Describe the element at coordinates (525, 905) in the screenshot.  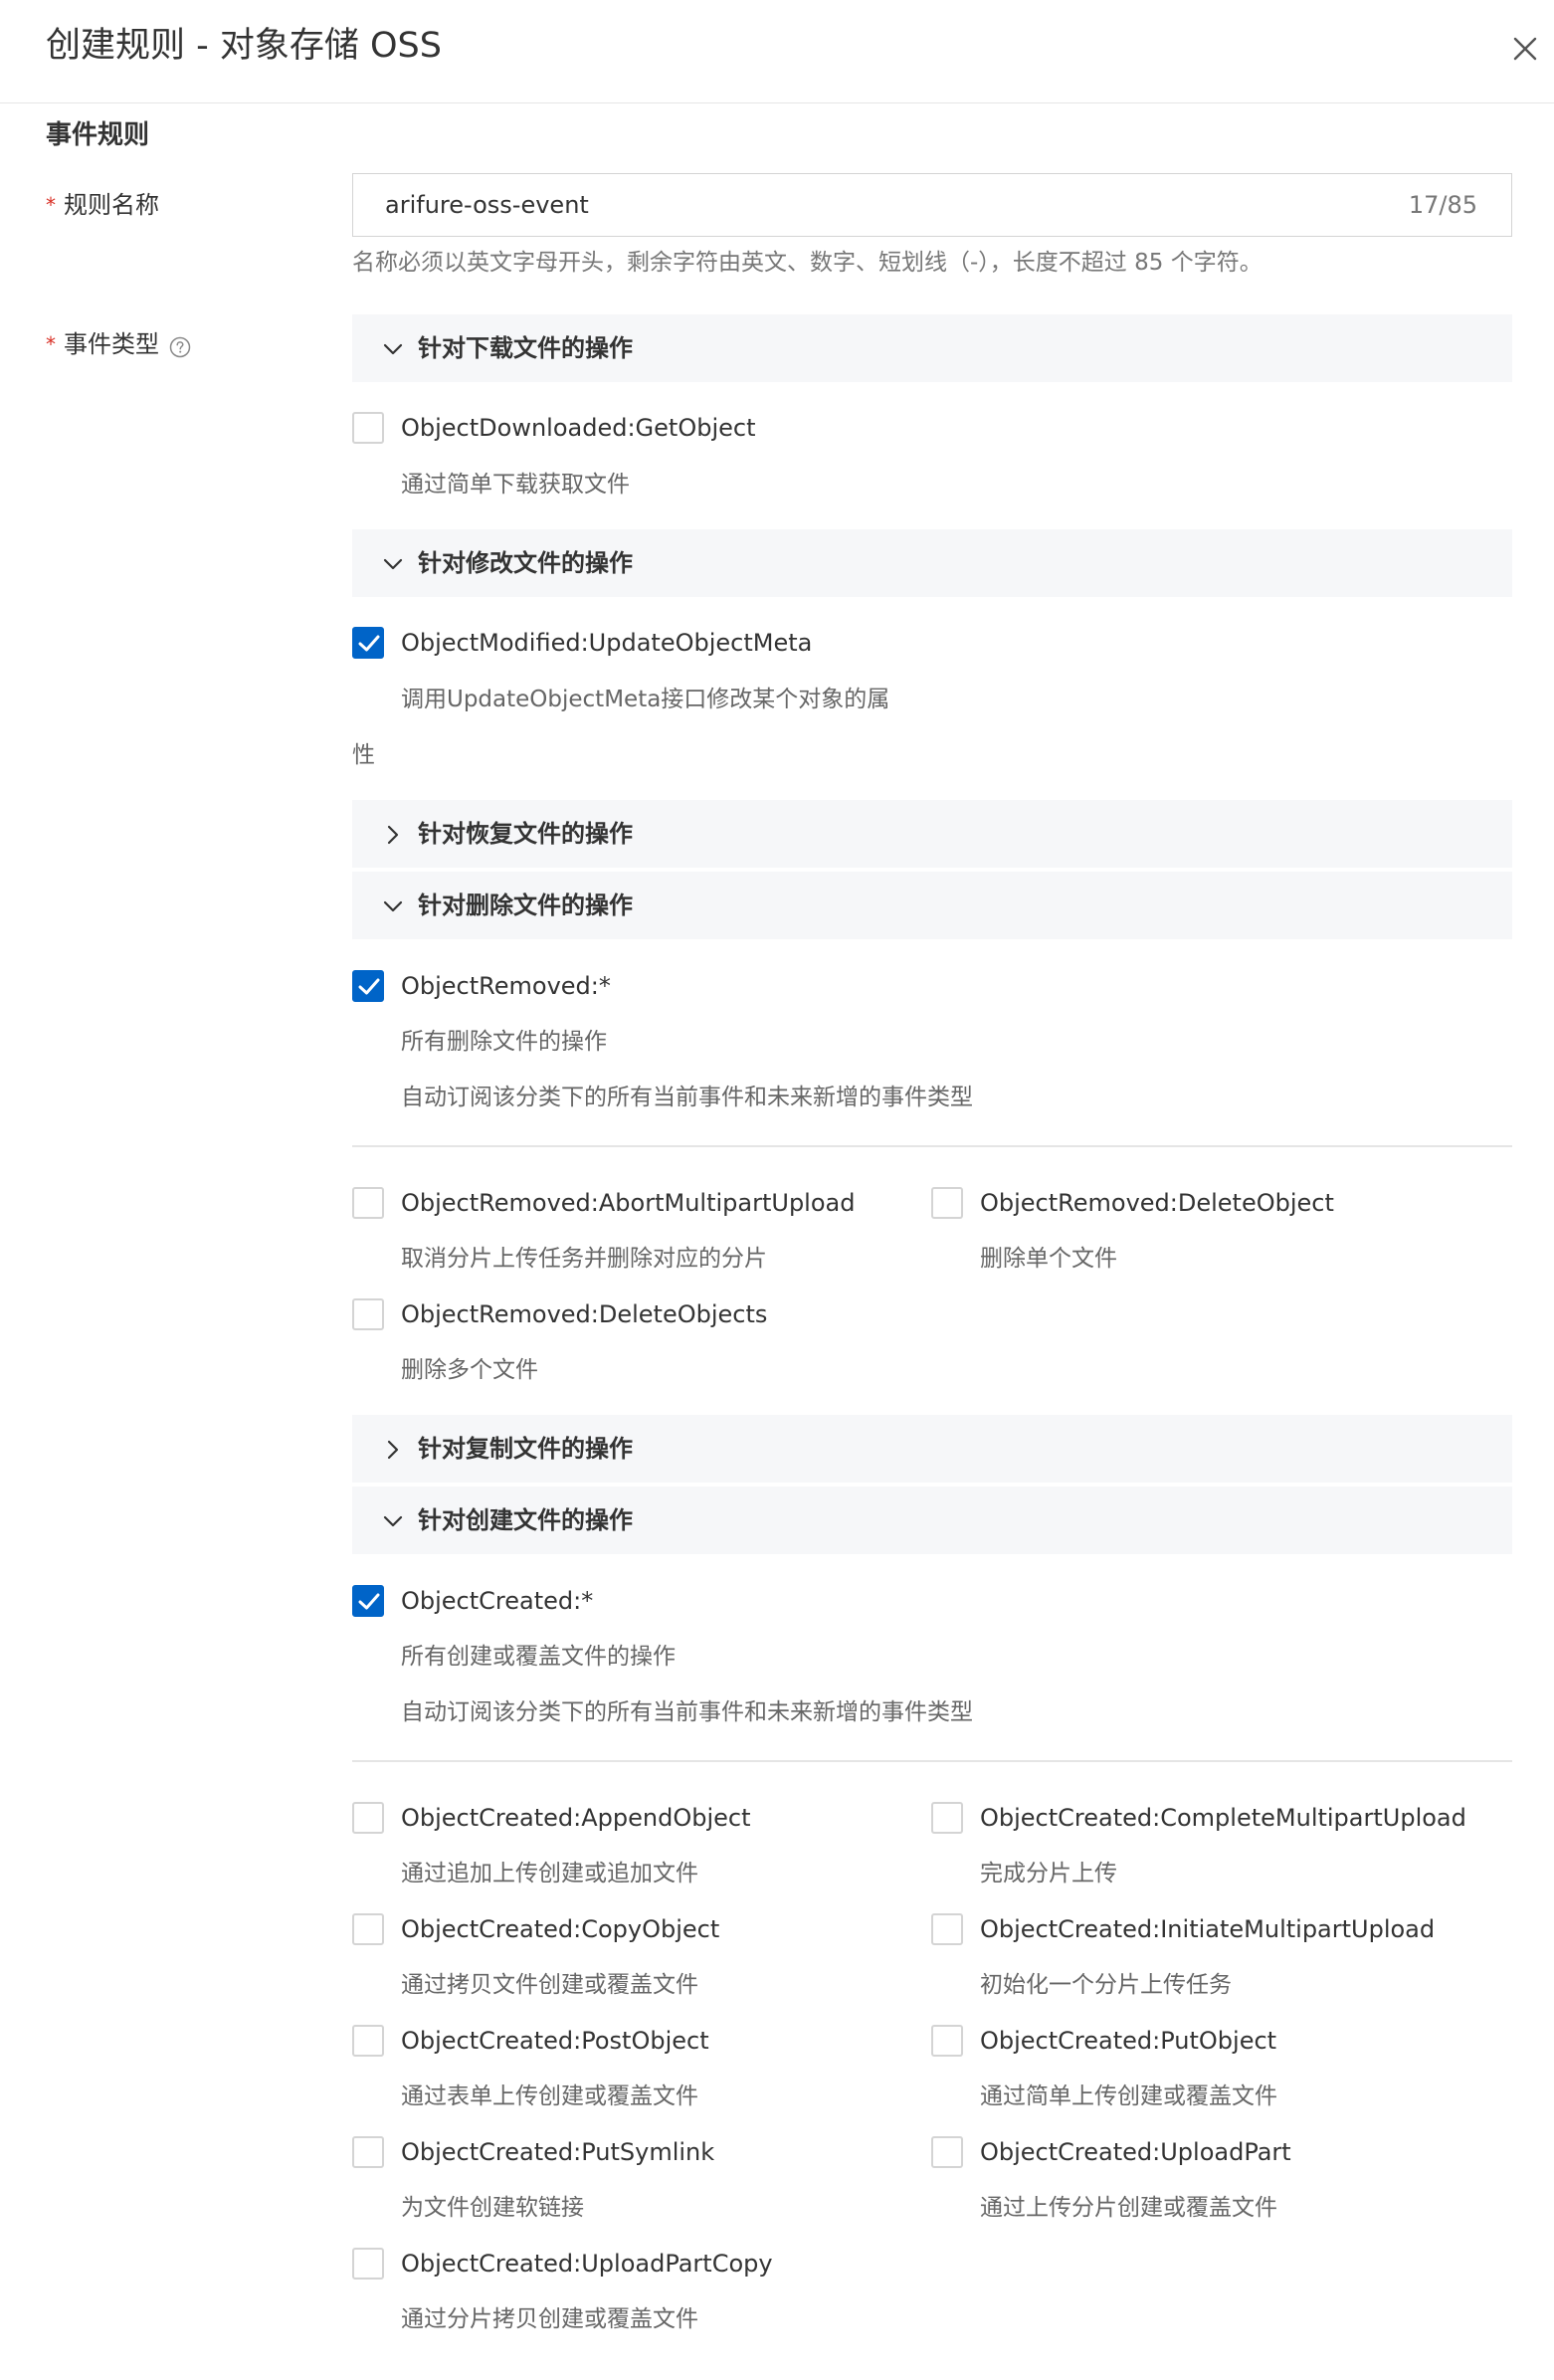
I see `group-title: 针对删除文件的操作` at that location.